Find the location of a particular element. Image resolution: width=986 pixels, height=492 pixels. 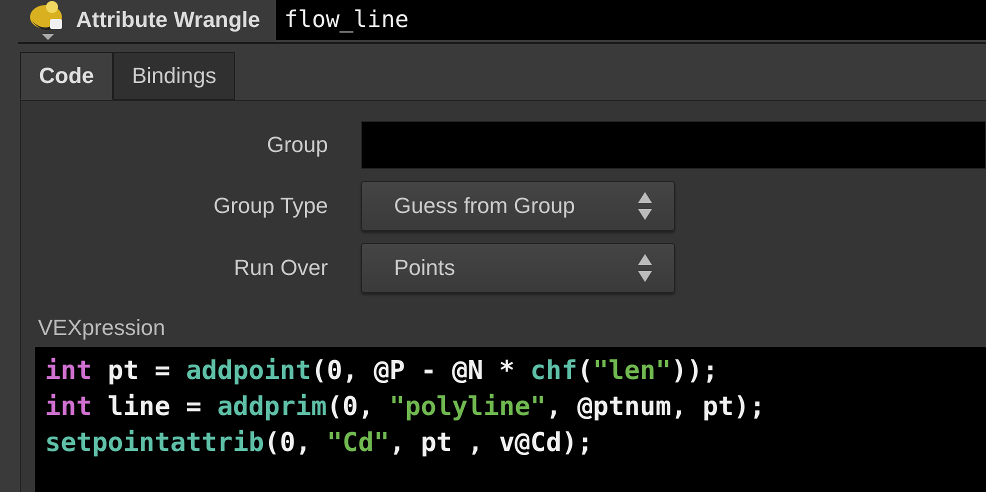

parameter-label: Group Type is located at coordinates (270, 206).